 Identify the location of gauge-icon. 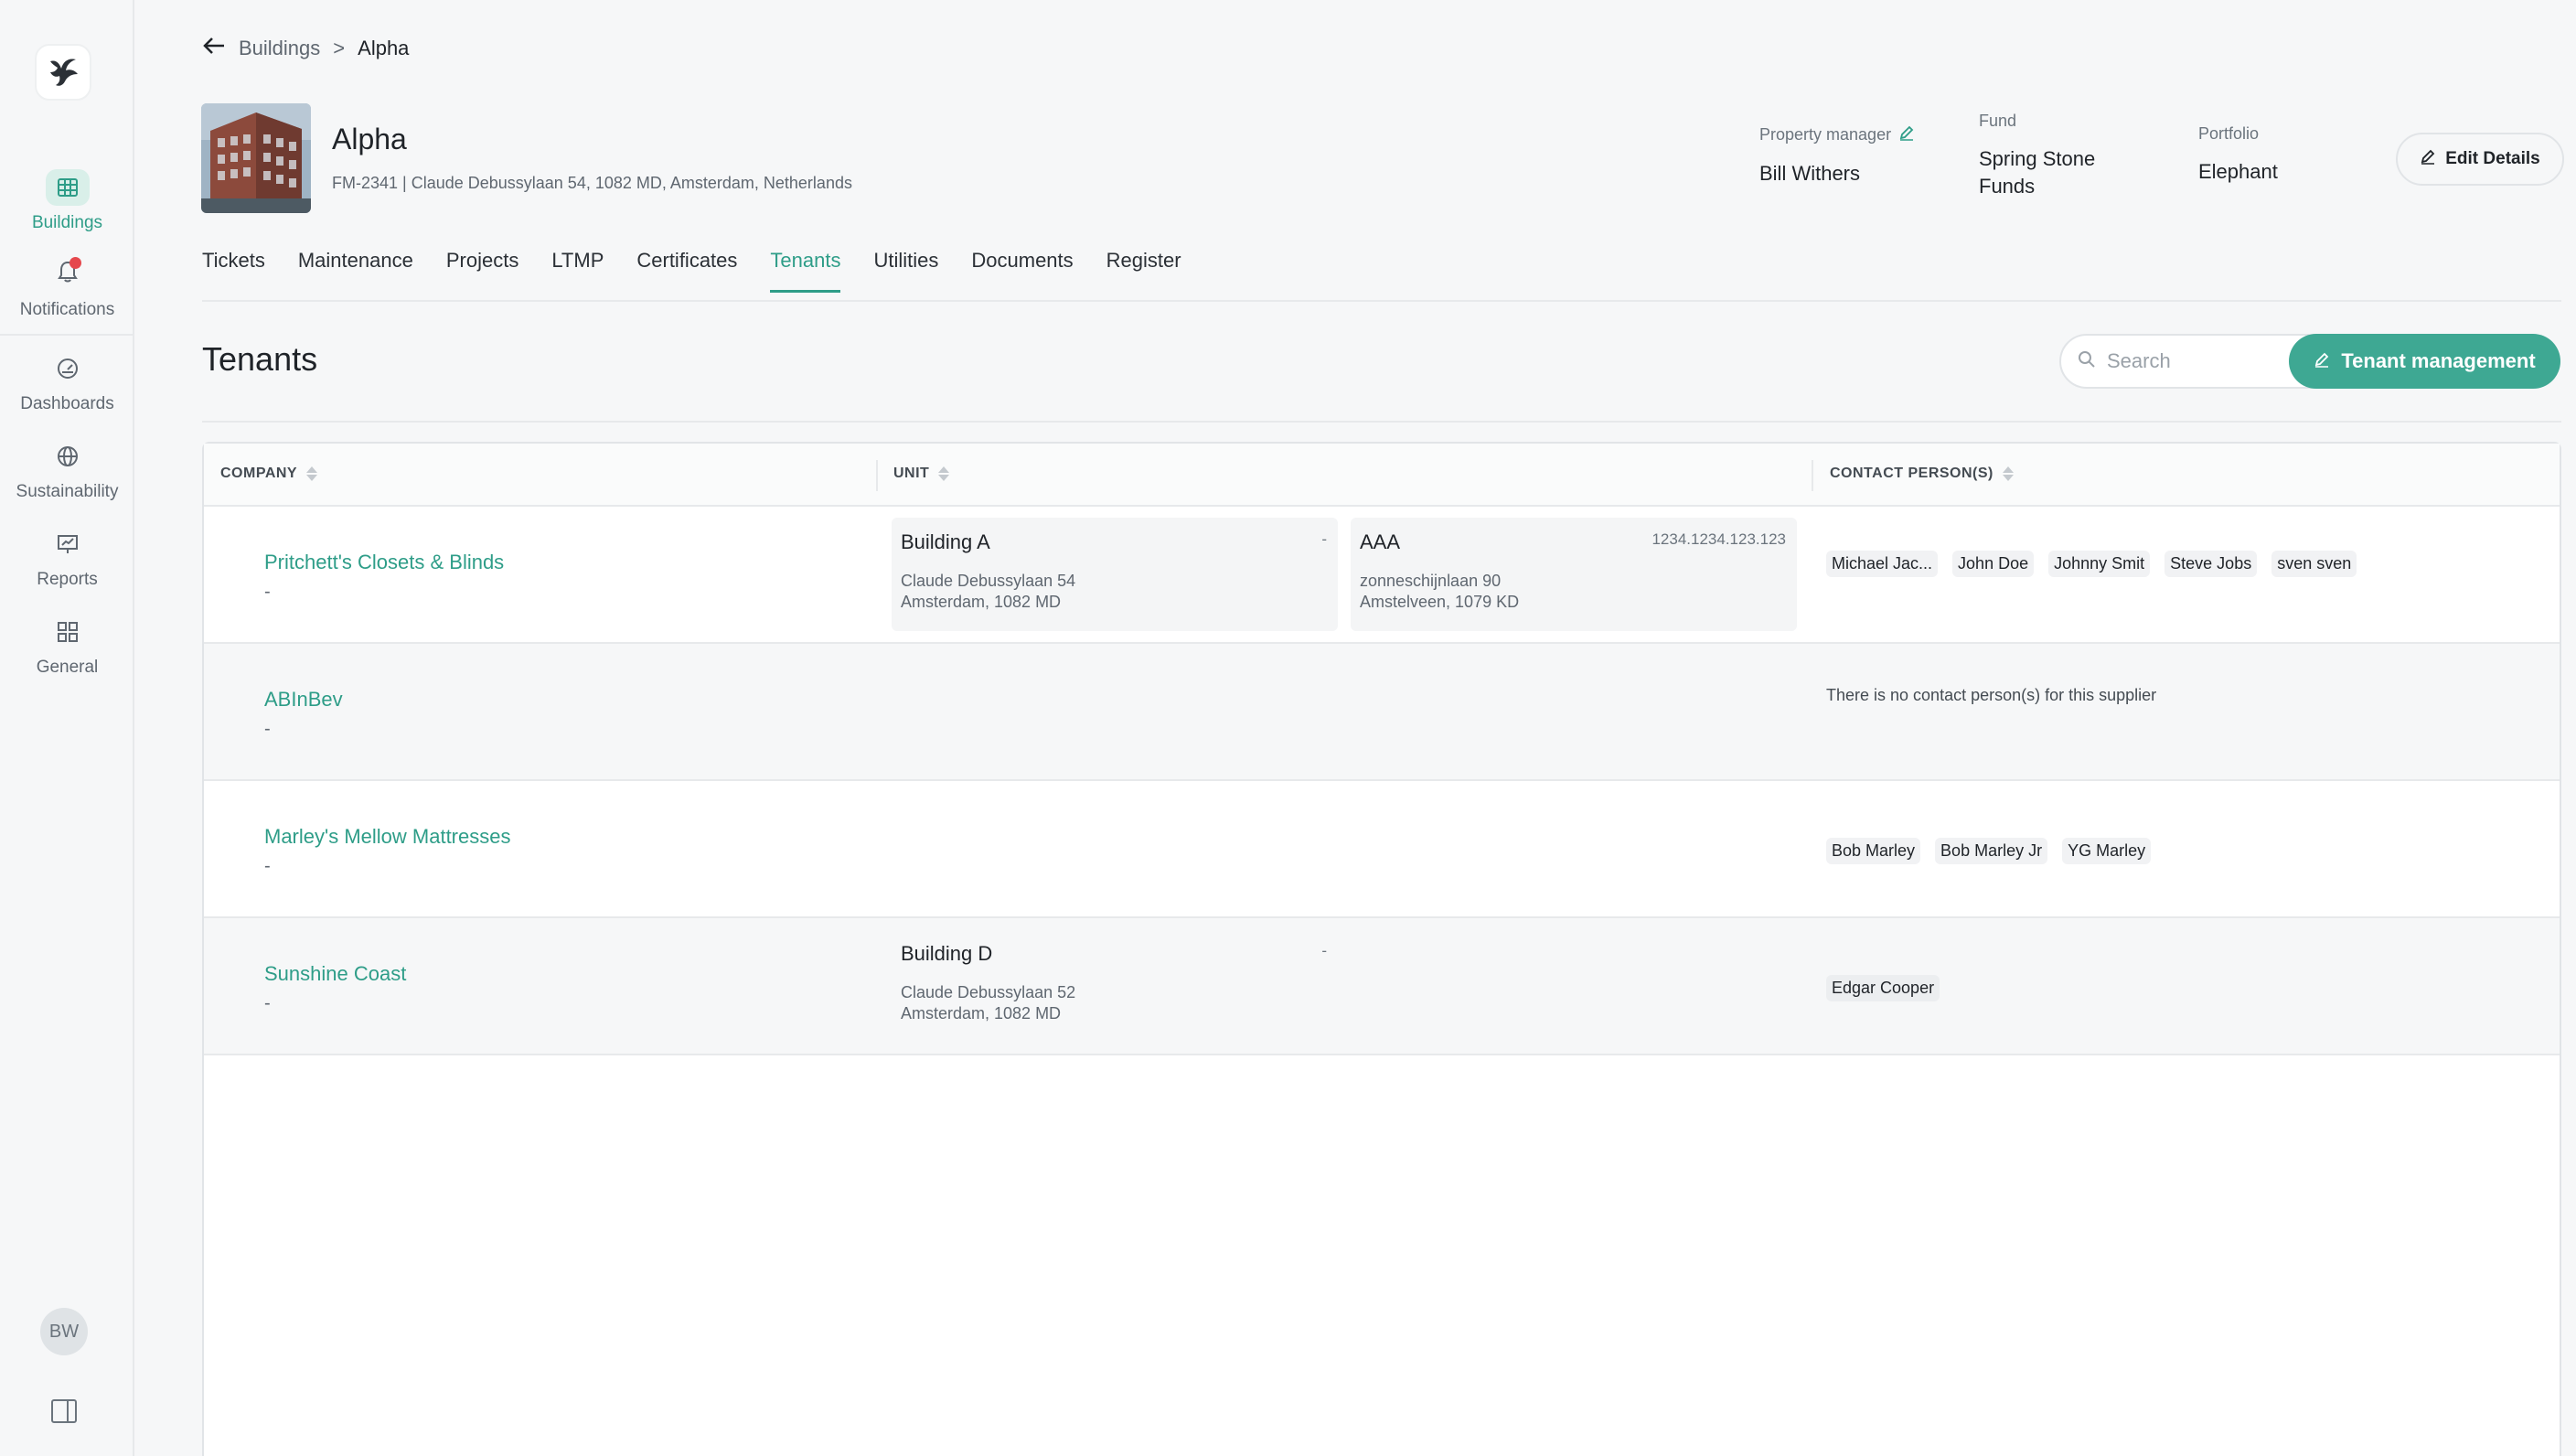
(68, 368).